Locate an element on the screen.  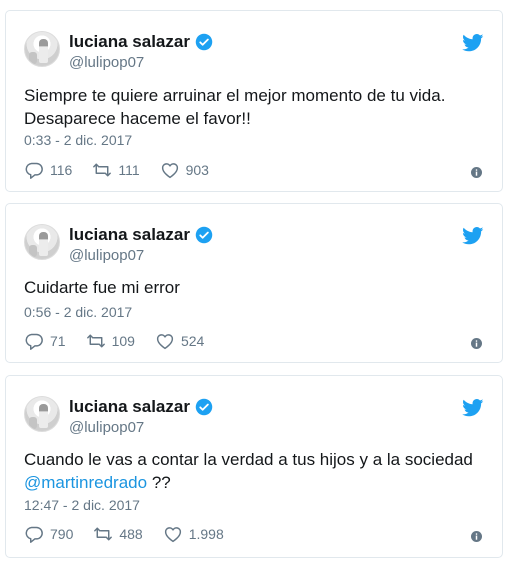
like-button: 1.998 is located at coordinates (193, 534).